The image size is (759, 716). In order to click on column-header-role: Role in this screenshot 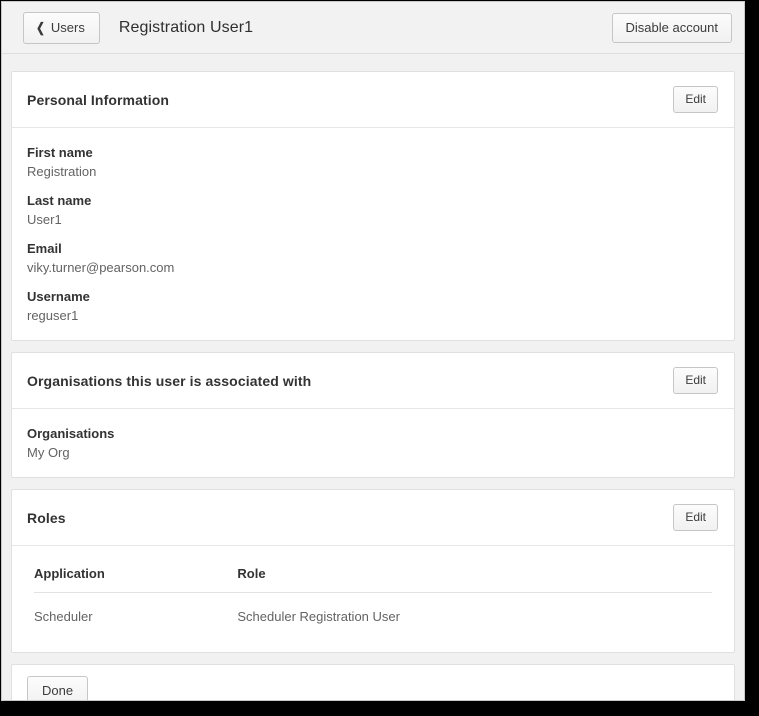, I will do `click(474, 575)`.